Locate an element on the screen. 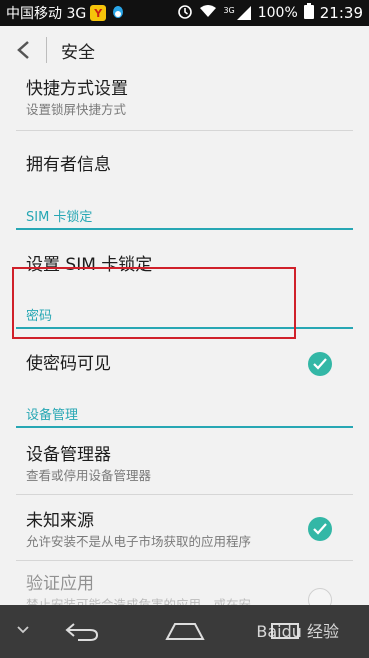 The image size is (369, 658). back-nav-button is located at coordinates (82, 631).